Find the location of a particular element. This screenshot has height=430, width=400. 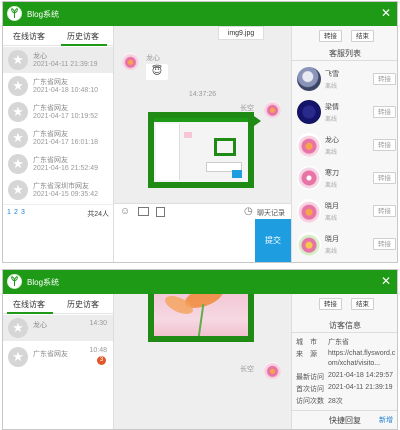

visitor-time: 2021-04-17 10:19:52 is located at coordinates (65, 116).